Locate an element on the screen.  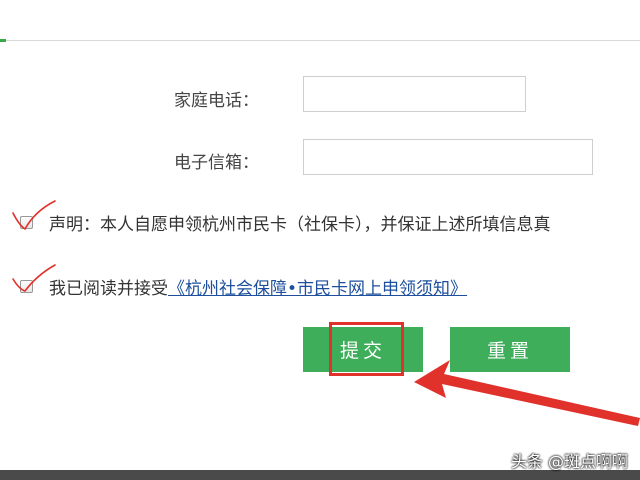
declaration-row: 声明：本人自愿申领杭州市民卡（社保卡），并保证上述所填信息真 is located at coordinates (281, 217).